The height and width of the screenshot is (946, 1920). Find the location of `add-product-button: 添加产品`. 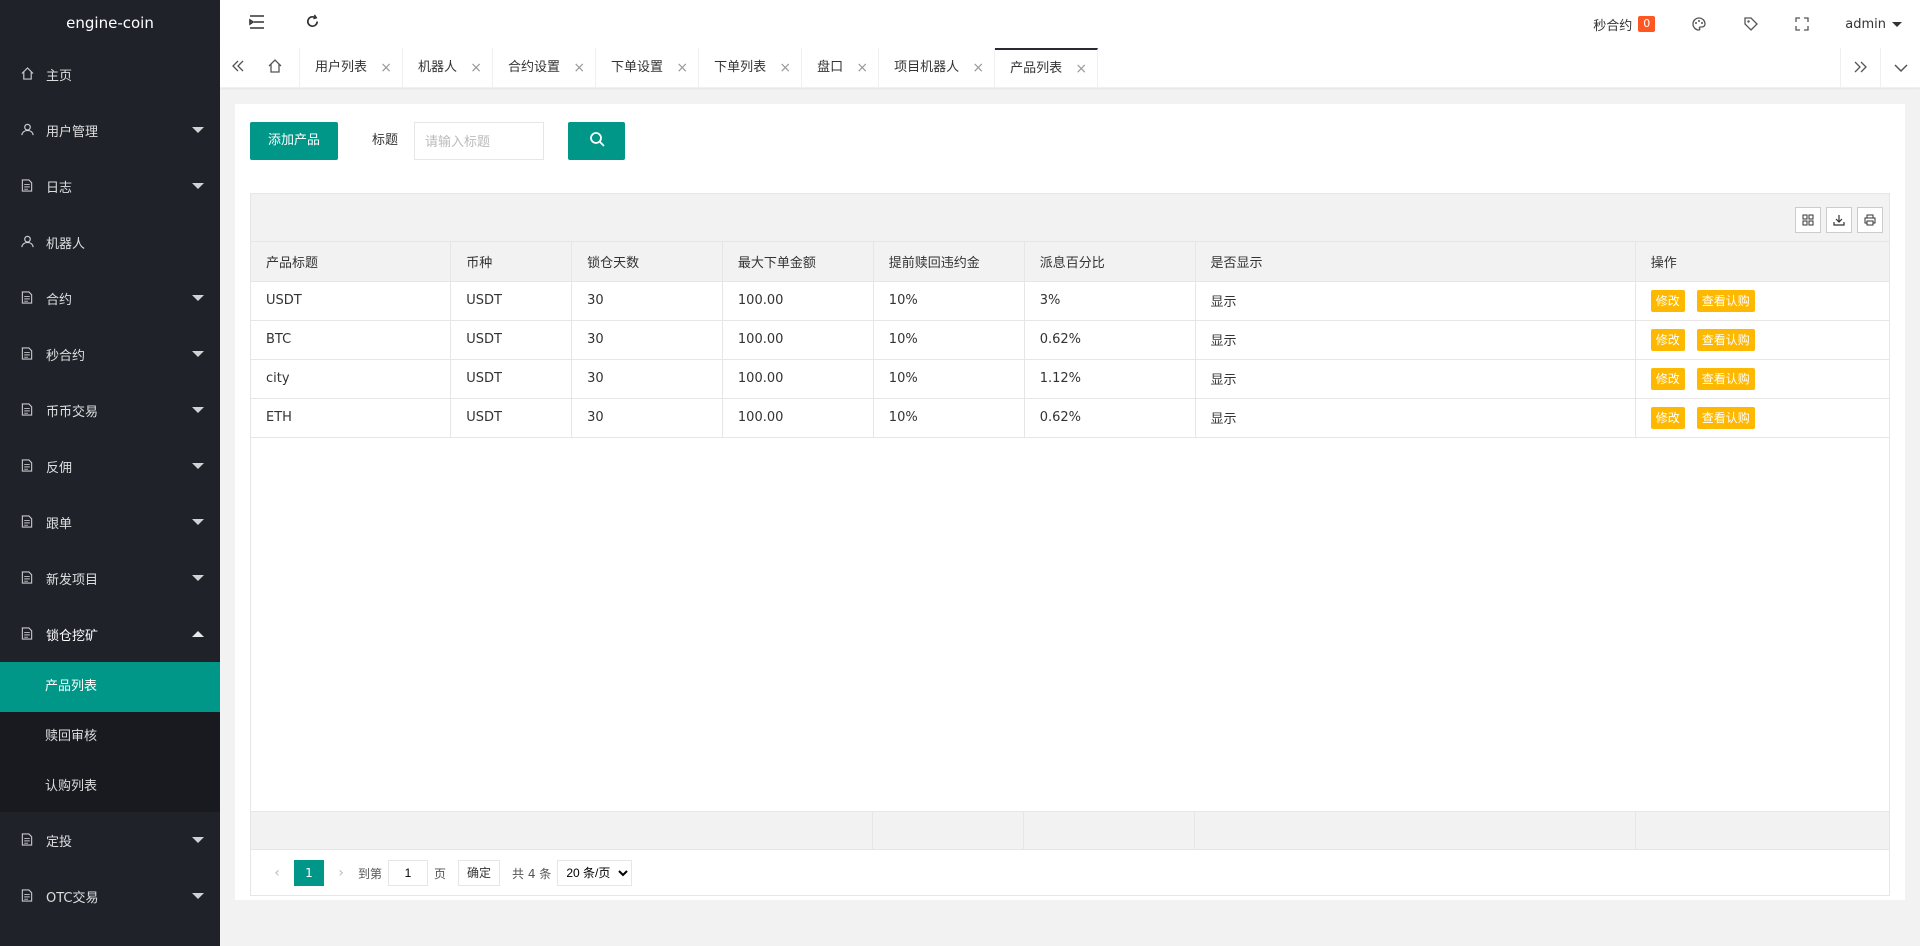

add-product-button: 添加产品 is located at coordinates (294, 141).